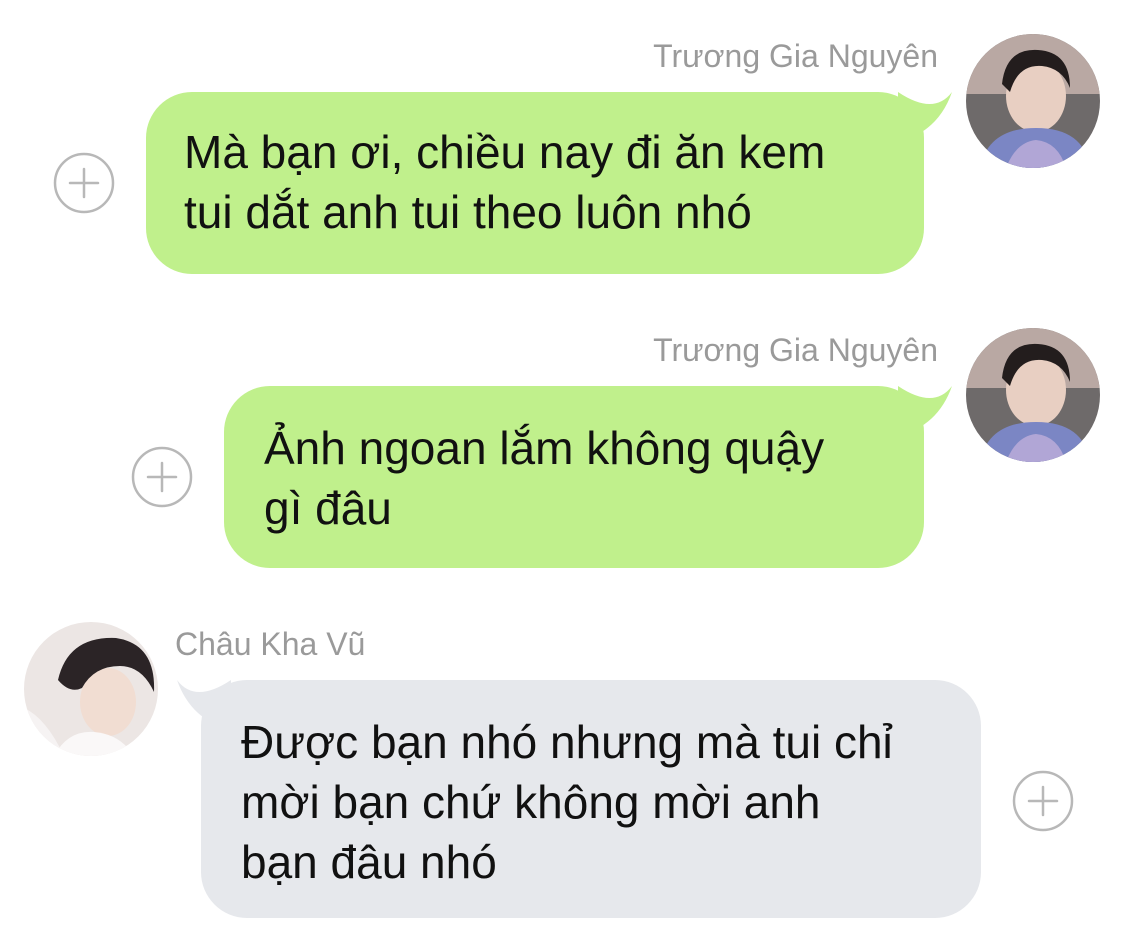 The image size is (1125, 934). I want to click on message-text: Ảnh ngoan lắm không quậy gì đâu, so click(544, 478).